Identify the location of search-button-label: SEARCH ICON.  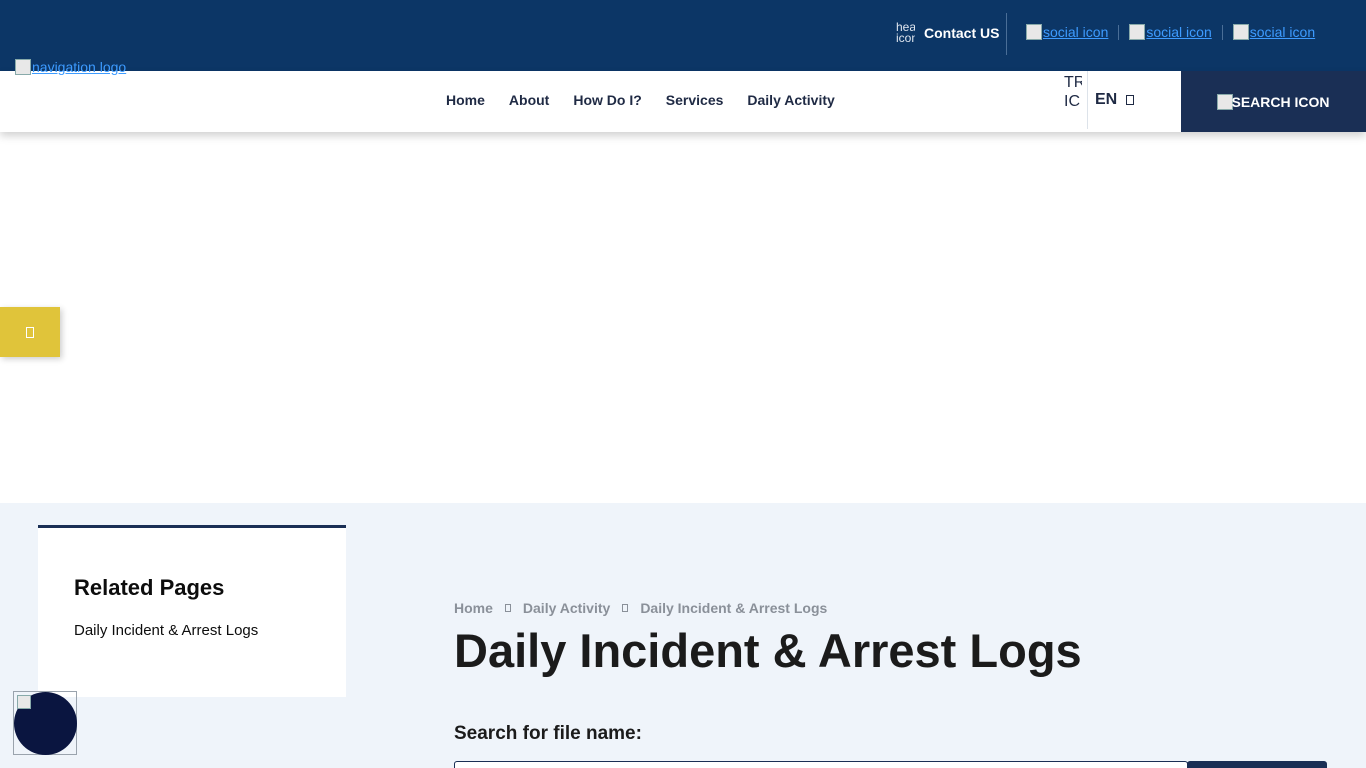
(1280, 101).